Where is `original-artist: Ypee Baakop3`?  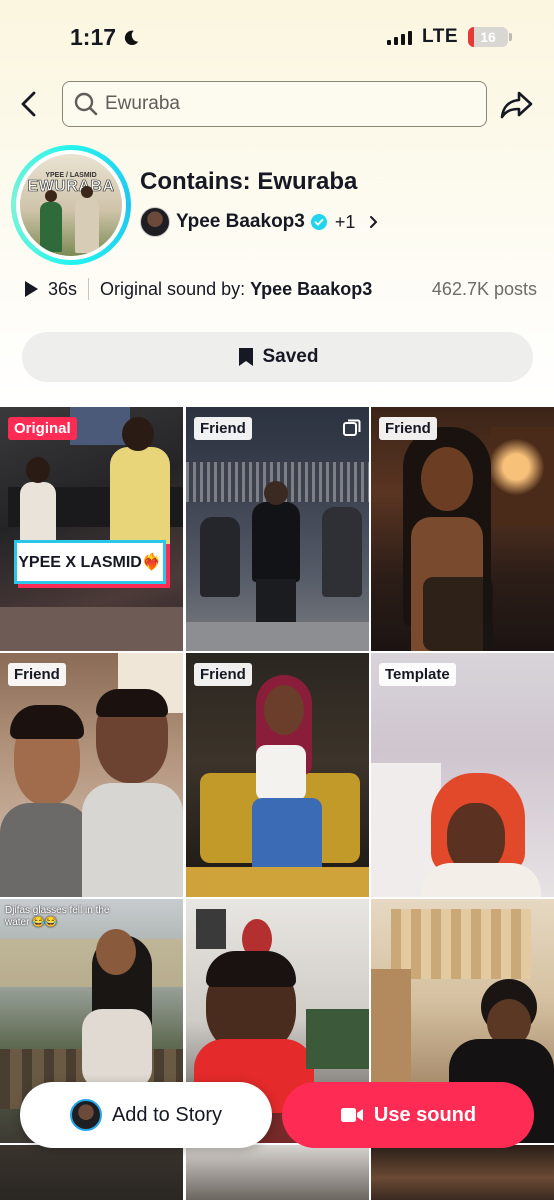 original-artist: Ypee Baakop3 is located at coordinates (311, 288).